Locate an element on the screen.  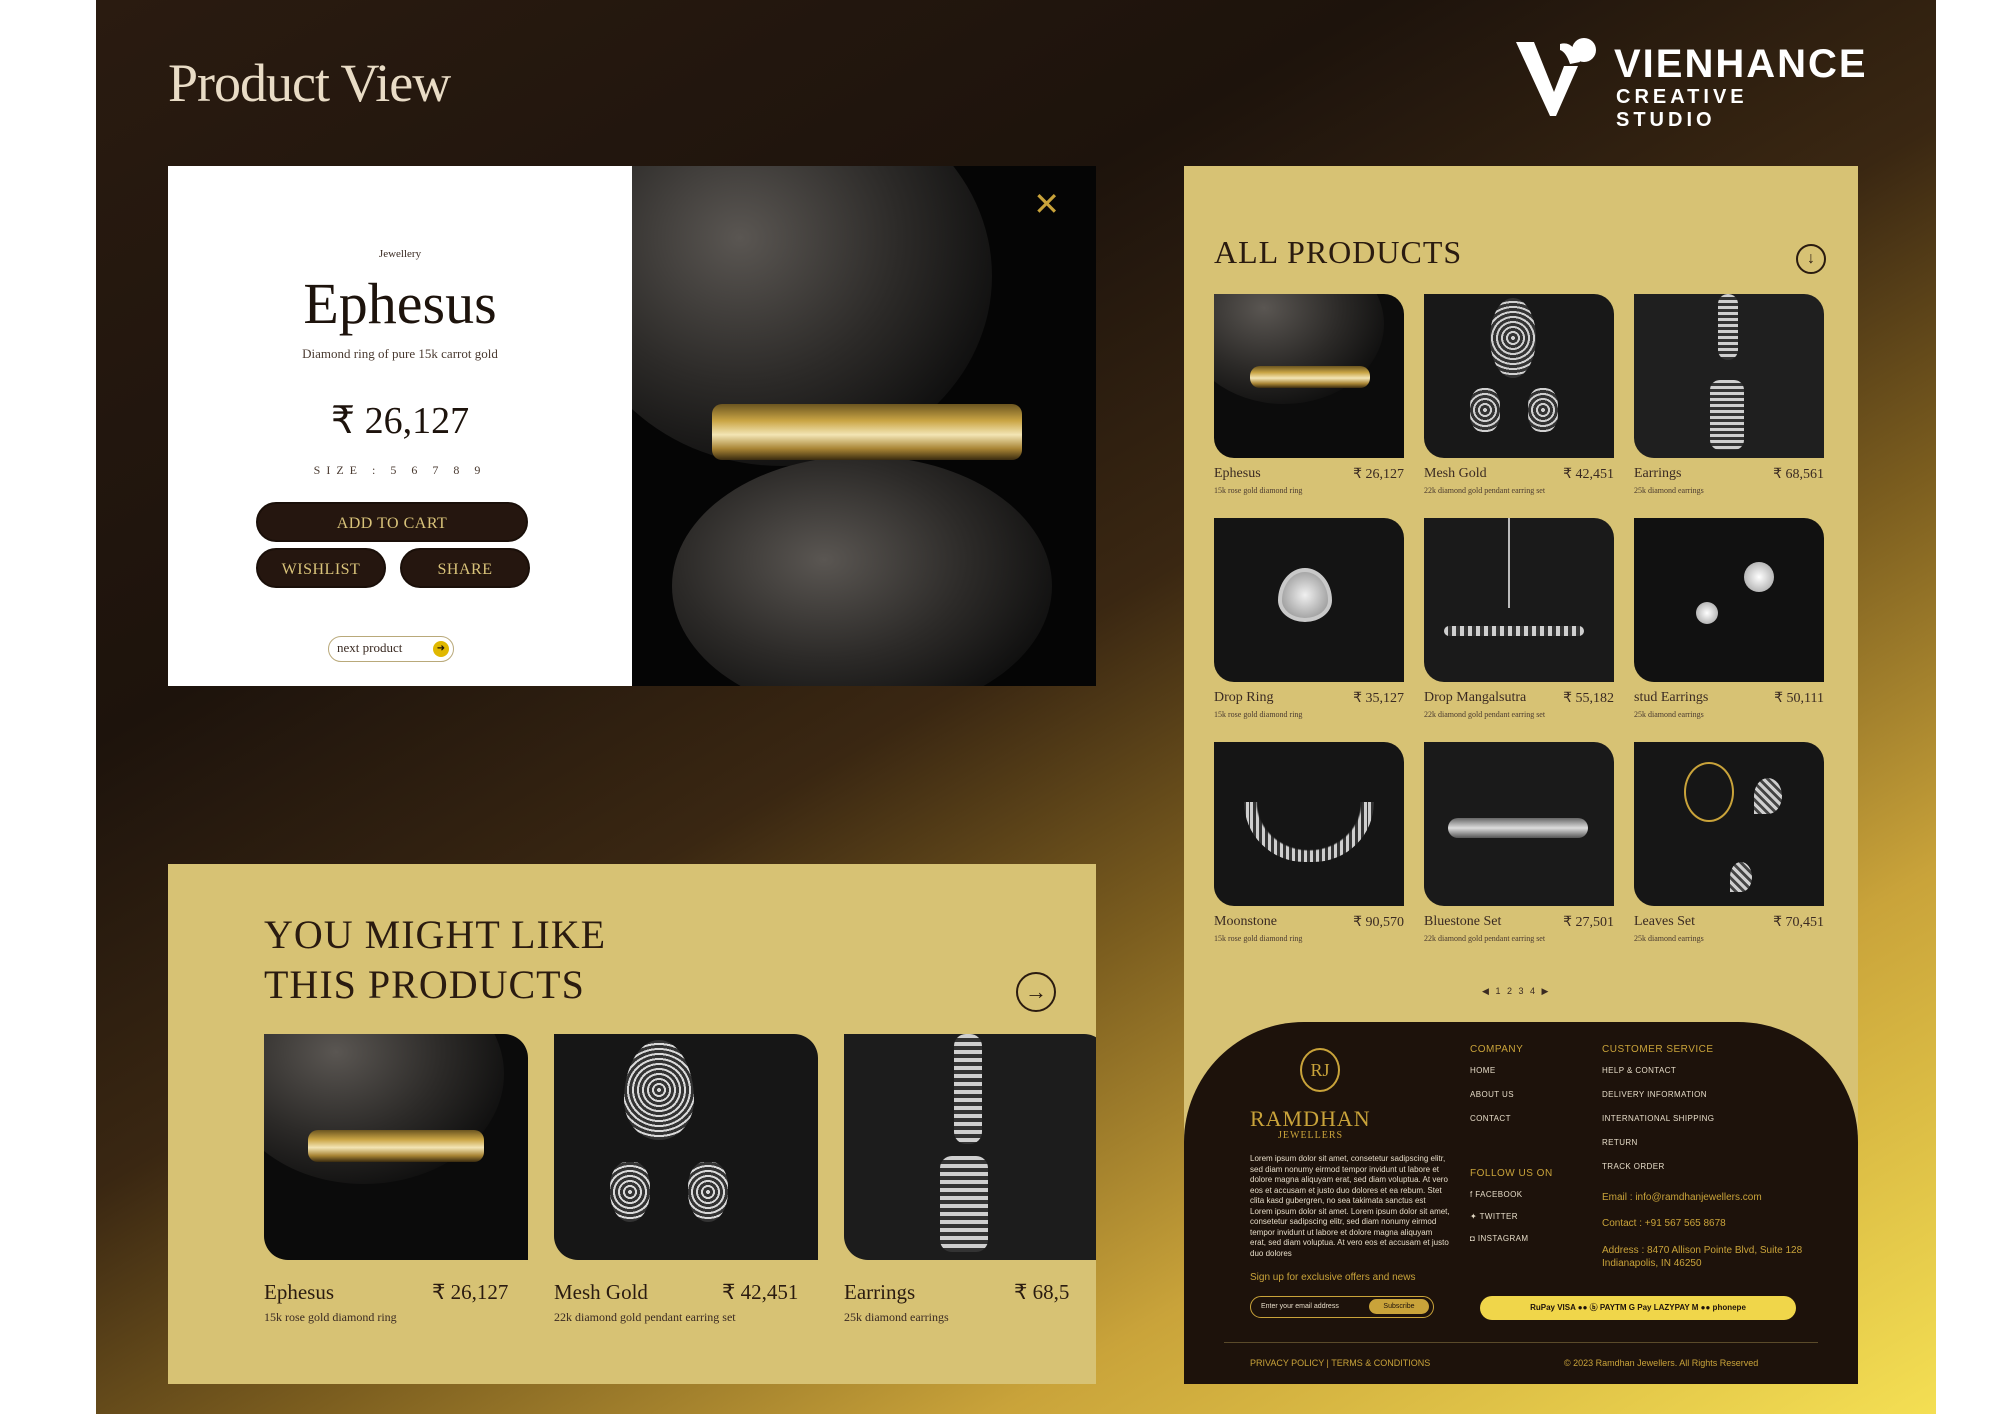
size-option: 9 is located at coordinates (480, 470).